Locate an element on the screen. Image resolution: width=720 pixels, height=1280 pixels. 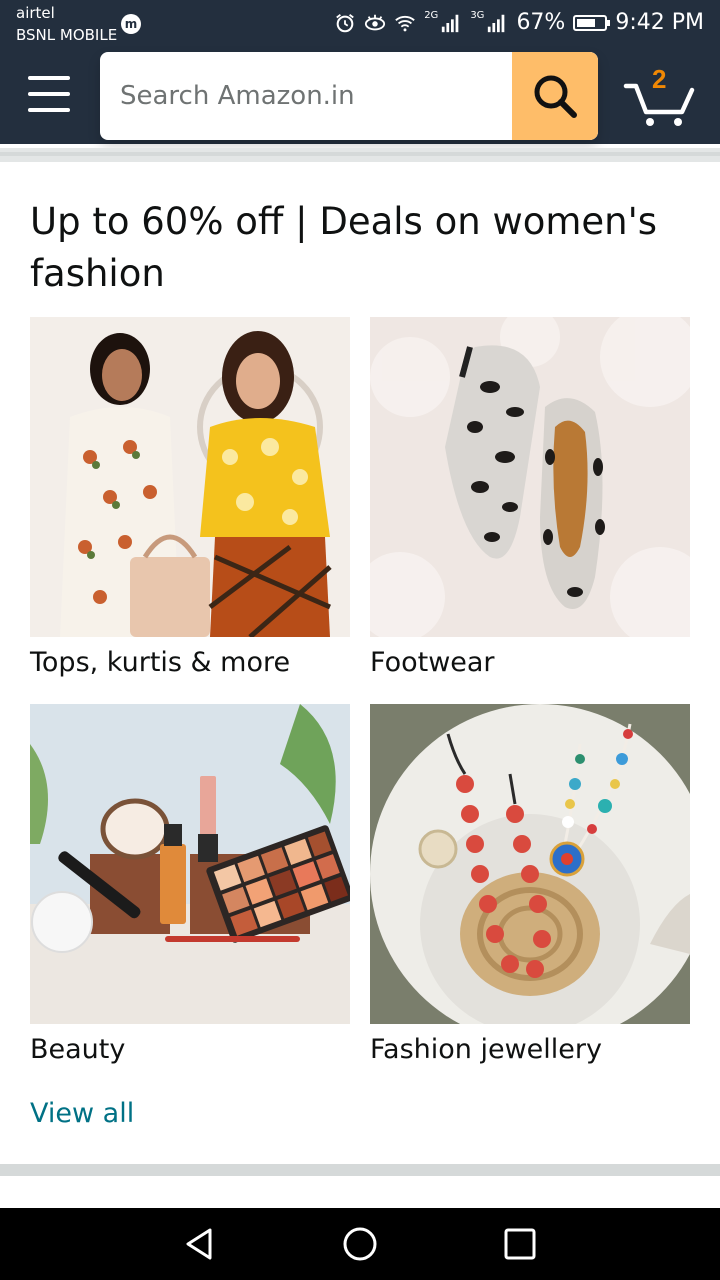
status-icons: 2G 3G 67% 9:42 PM is located at coordinates (519, 22).